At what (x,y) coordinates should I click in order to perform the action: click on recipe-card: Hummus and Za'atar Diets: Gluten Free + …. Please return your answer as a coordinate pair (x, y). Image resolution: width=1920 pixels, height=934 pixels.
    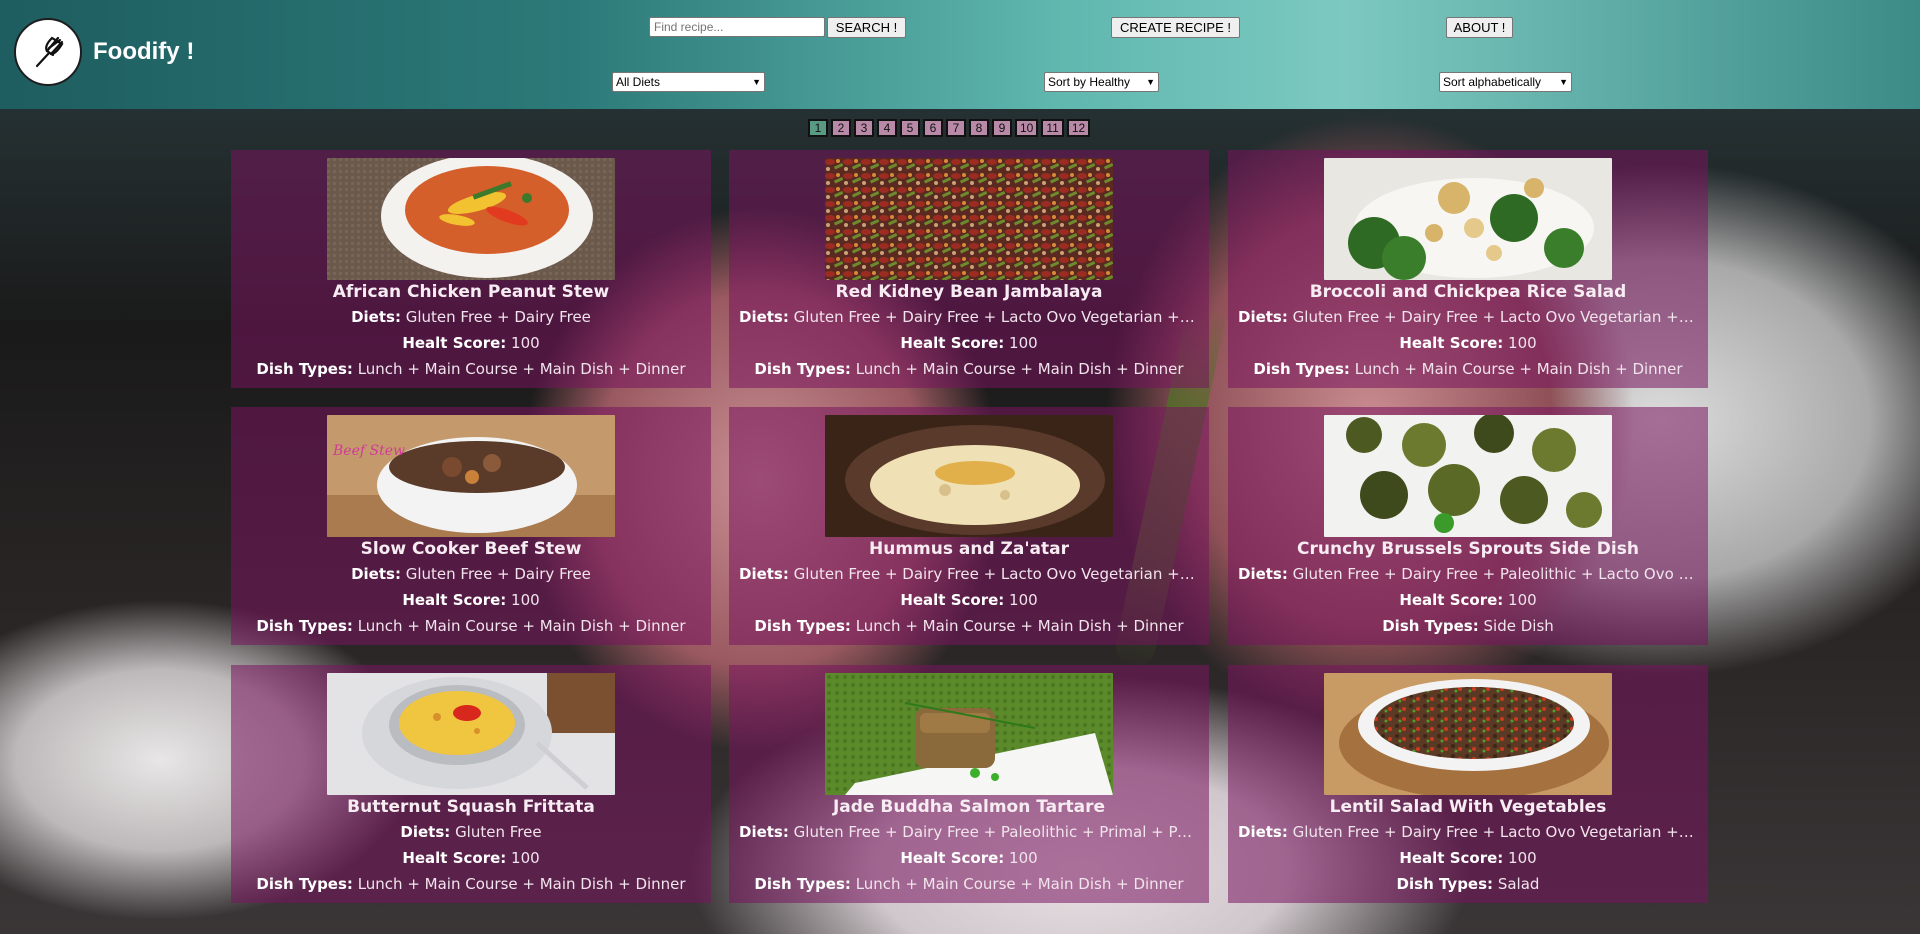
    Looking at the image, I should click on (969, 526).